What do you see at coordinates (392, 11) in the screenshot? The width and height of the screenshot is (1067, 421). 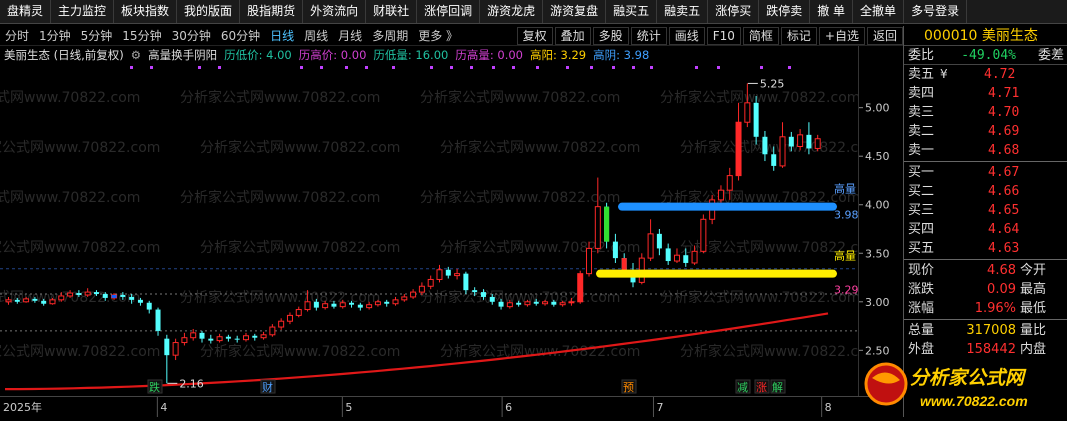 I see `toolbar-button-6: 财联社` at bounding box center [392, 11].